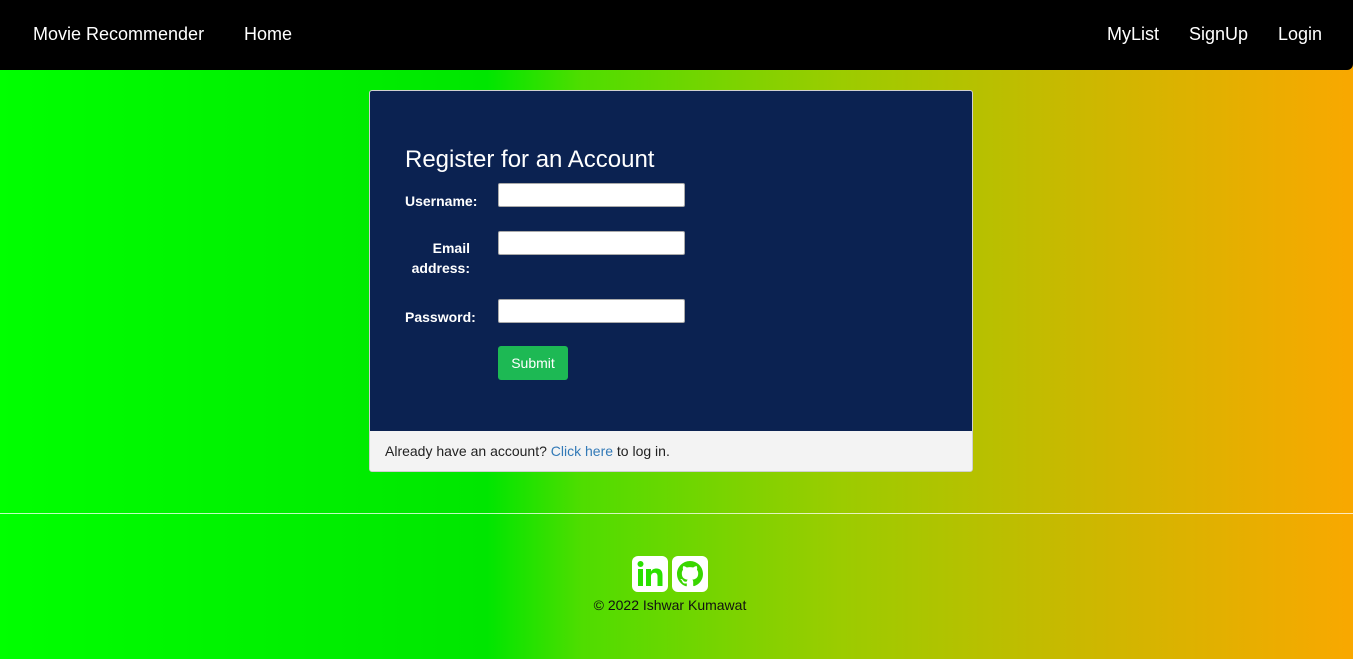 This screenshot has height=659, width=1353. Describe the element at coordinates (591, 311) in the screenshot. I see `password-input` at that location.